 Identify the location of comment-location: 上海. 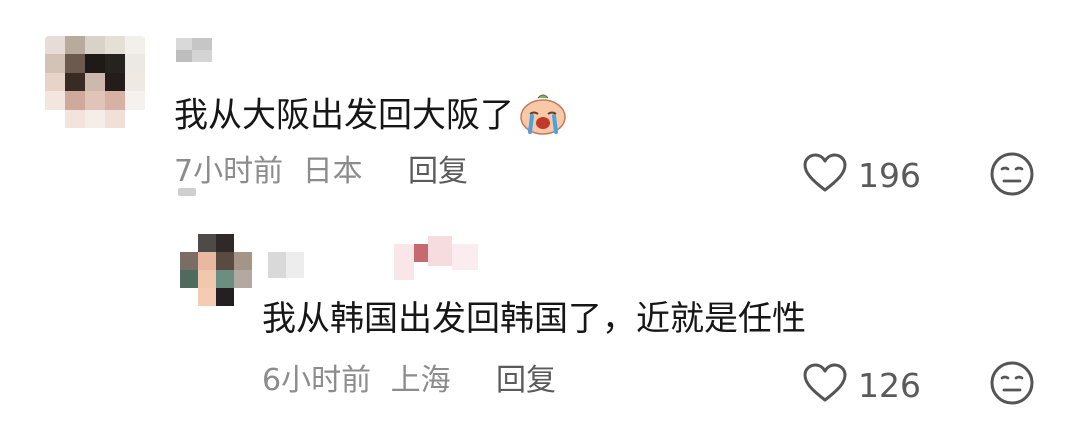
(420, 380).